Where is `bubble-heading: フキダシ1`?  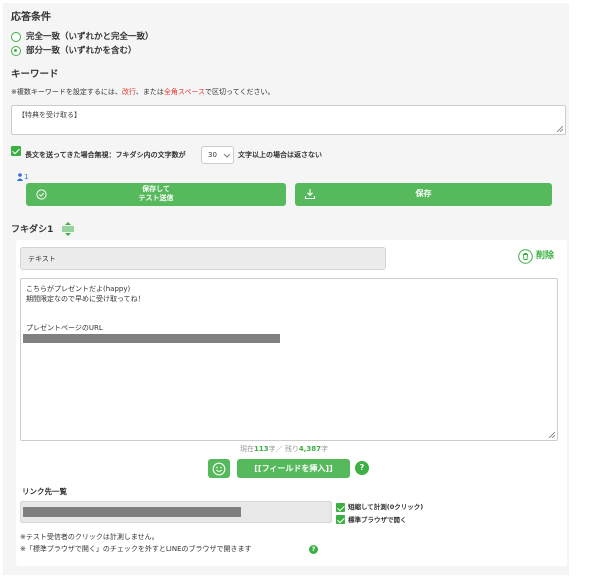
bubble-heading: フキダシ1 is located at coordinates (32, 230).